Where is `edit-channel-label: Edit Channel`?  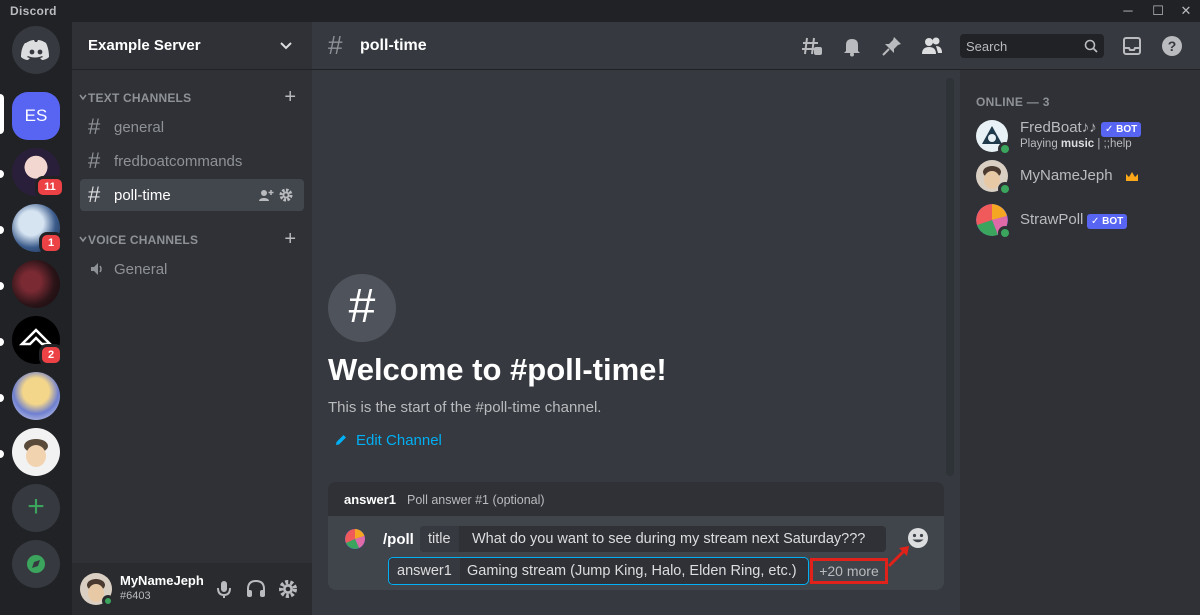
edit-channel-label: Edit Channel is located at coordinates (399, 440).